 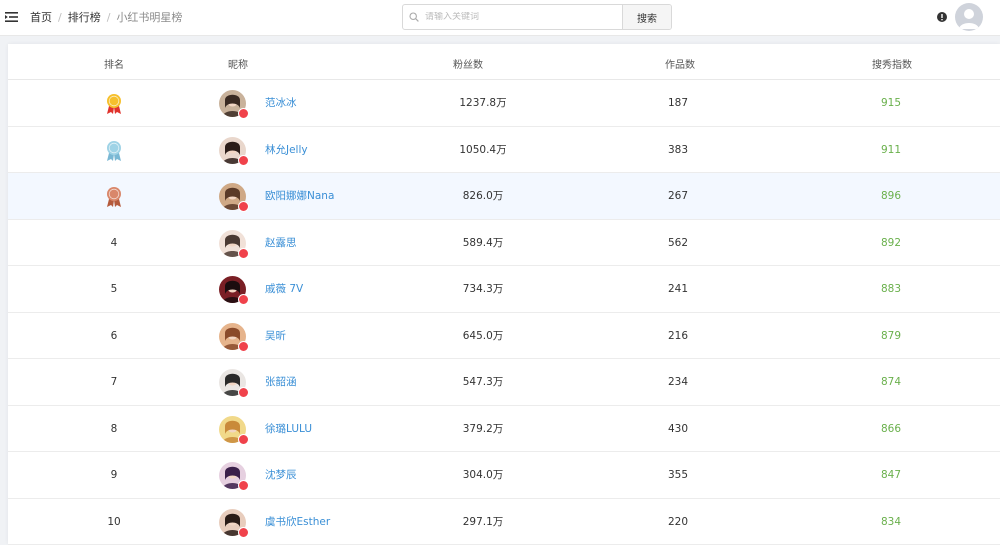 I want to click on score-value: 847, so click(x=891, y=475).